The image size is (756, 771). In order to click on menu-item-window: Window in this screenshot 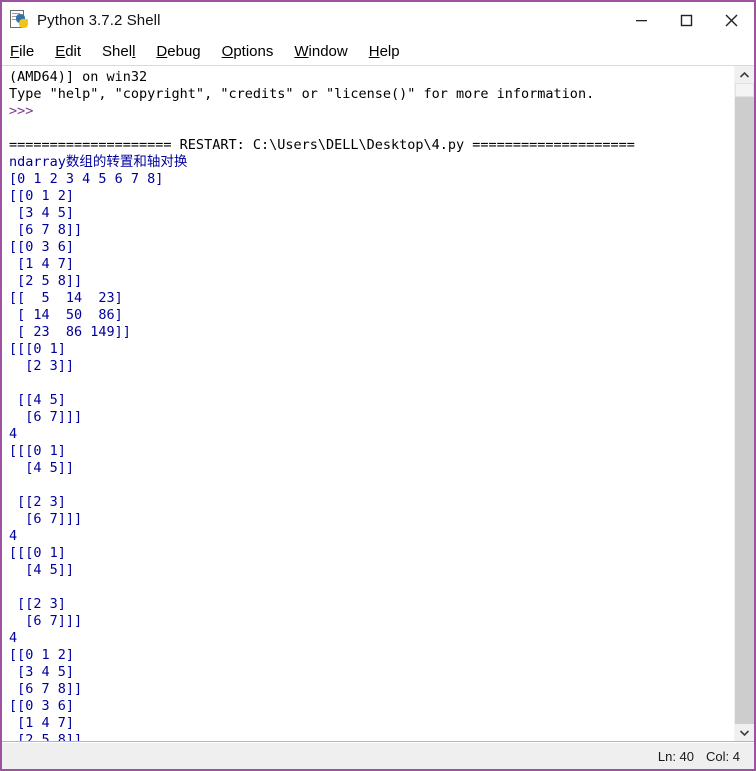, I will do `click(320, 51)`.